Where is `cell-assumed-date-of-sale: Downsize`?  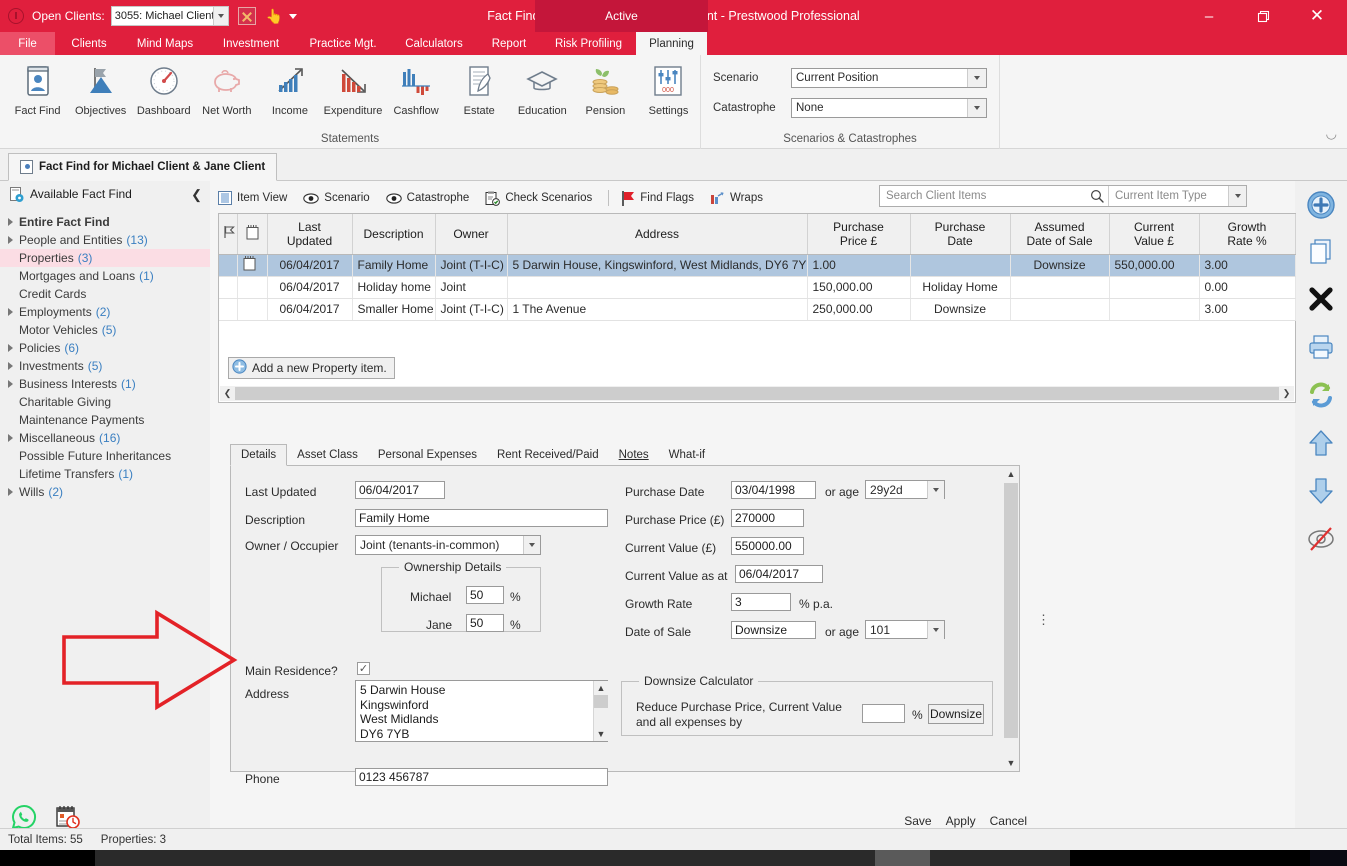 cell-assumed-date-of-sale: Downsize is located at coordinates (1060, 265).